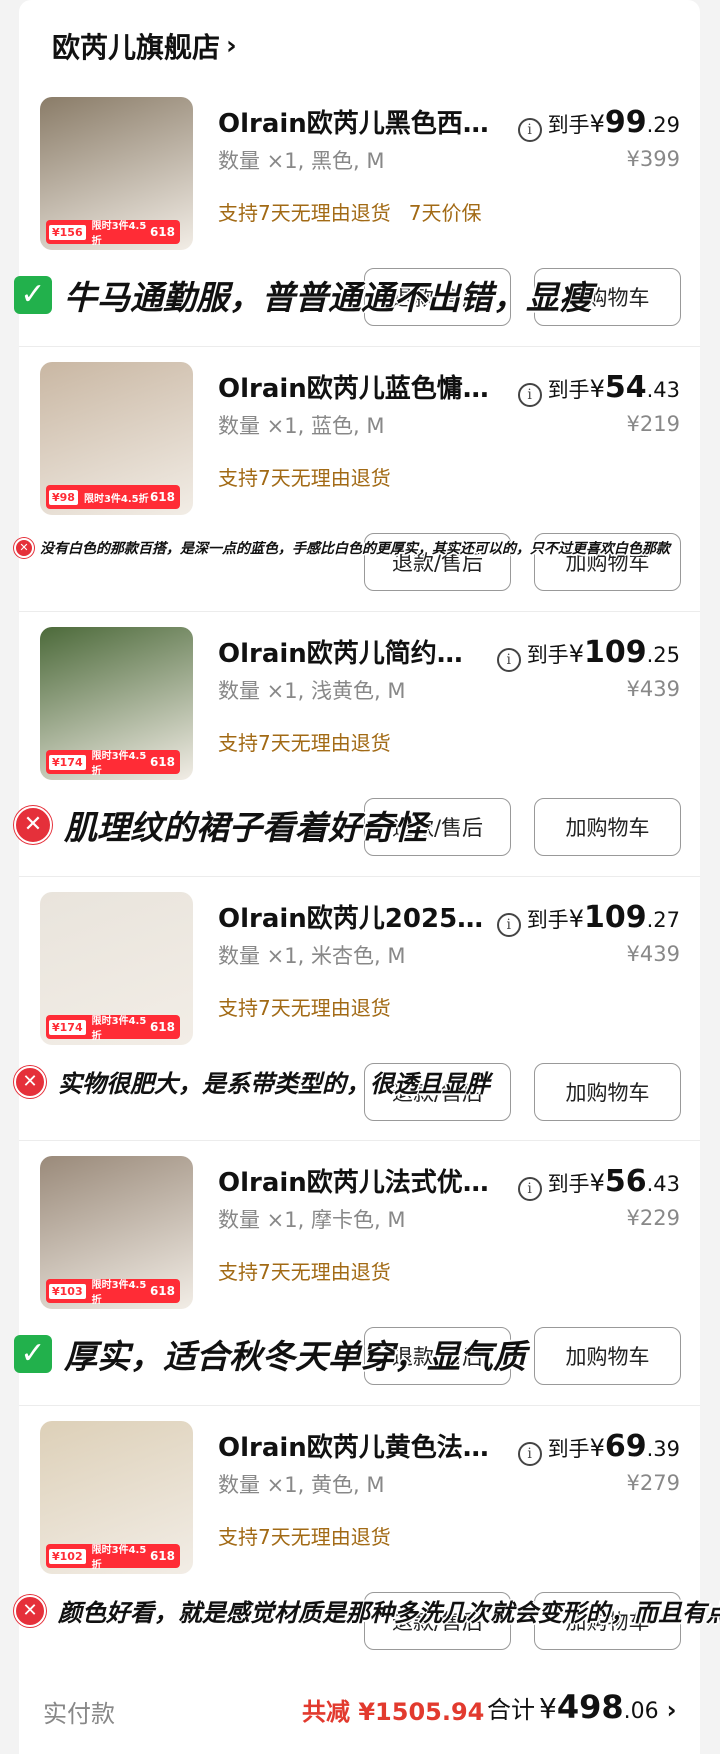  Describe the element at coordinates (663, 125) in the screenshot. I see `price-decimal: .29` at that location.